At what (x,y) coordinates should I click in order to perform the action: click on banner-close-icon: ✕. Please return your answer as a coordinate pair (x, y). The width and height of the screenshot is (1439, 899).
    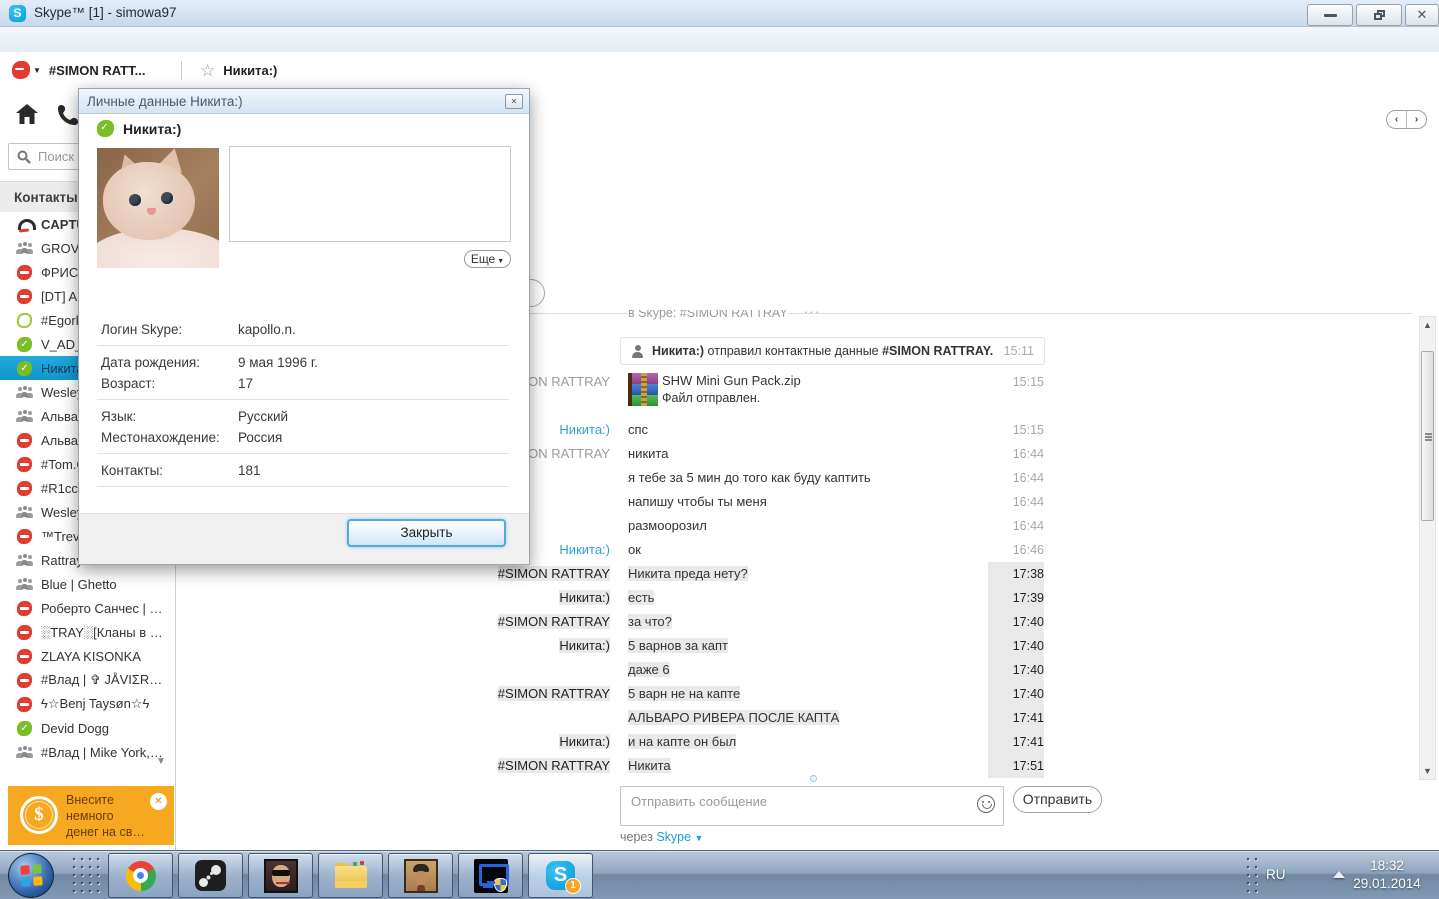
    Looking at the image, I should click on (158, 801).